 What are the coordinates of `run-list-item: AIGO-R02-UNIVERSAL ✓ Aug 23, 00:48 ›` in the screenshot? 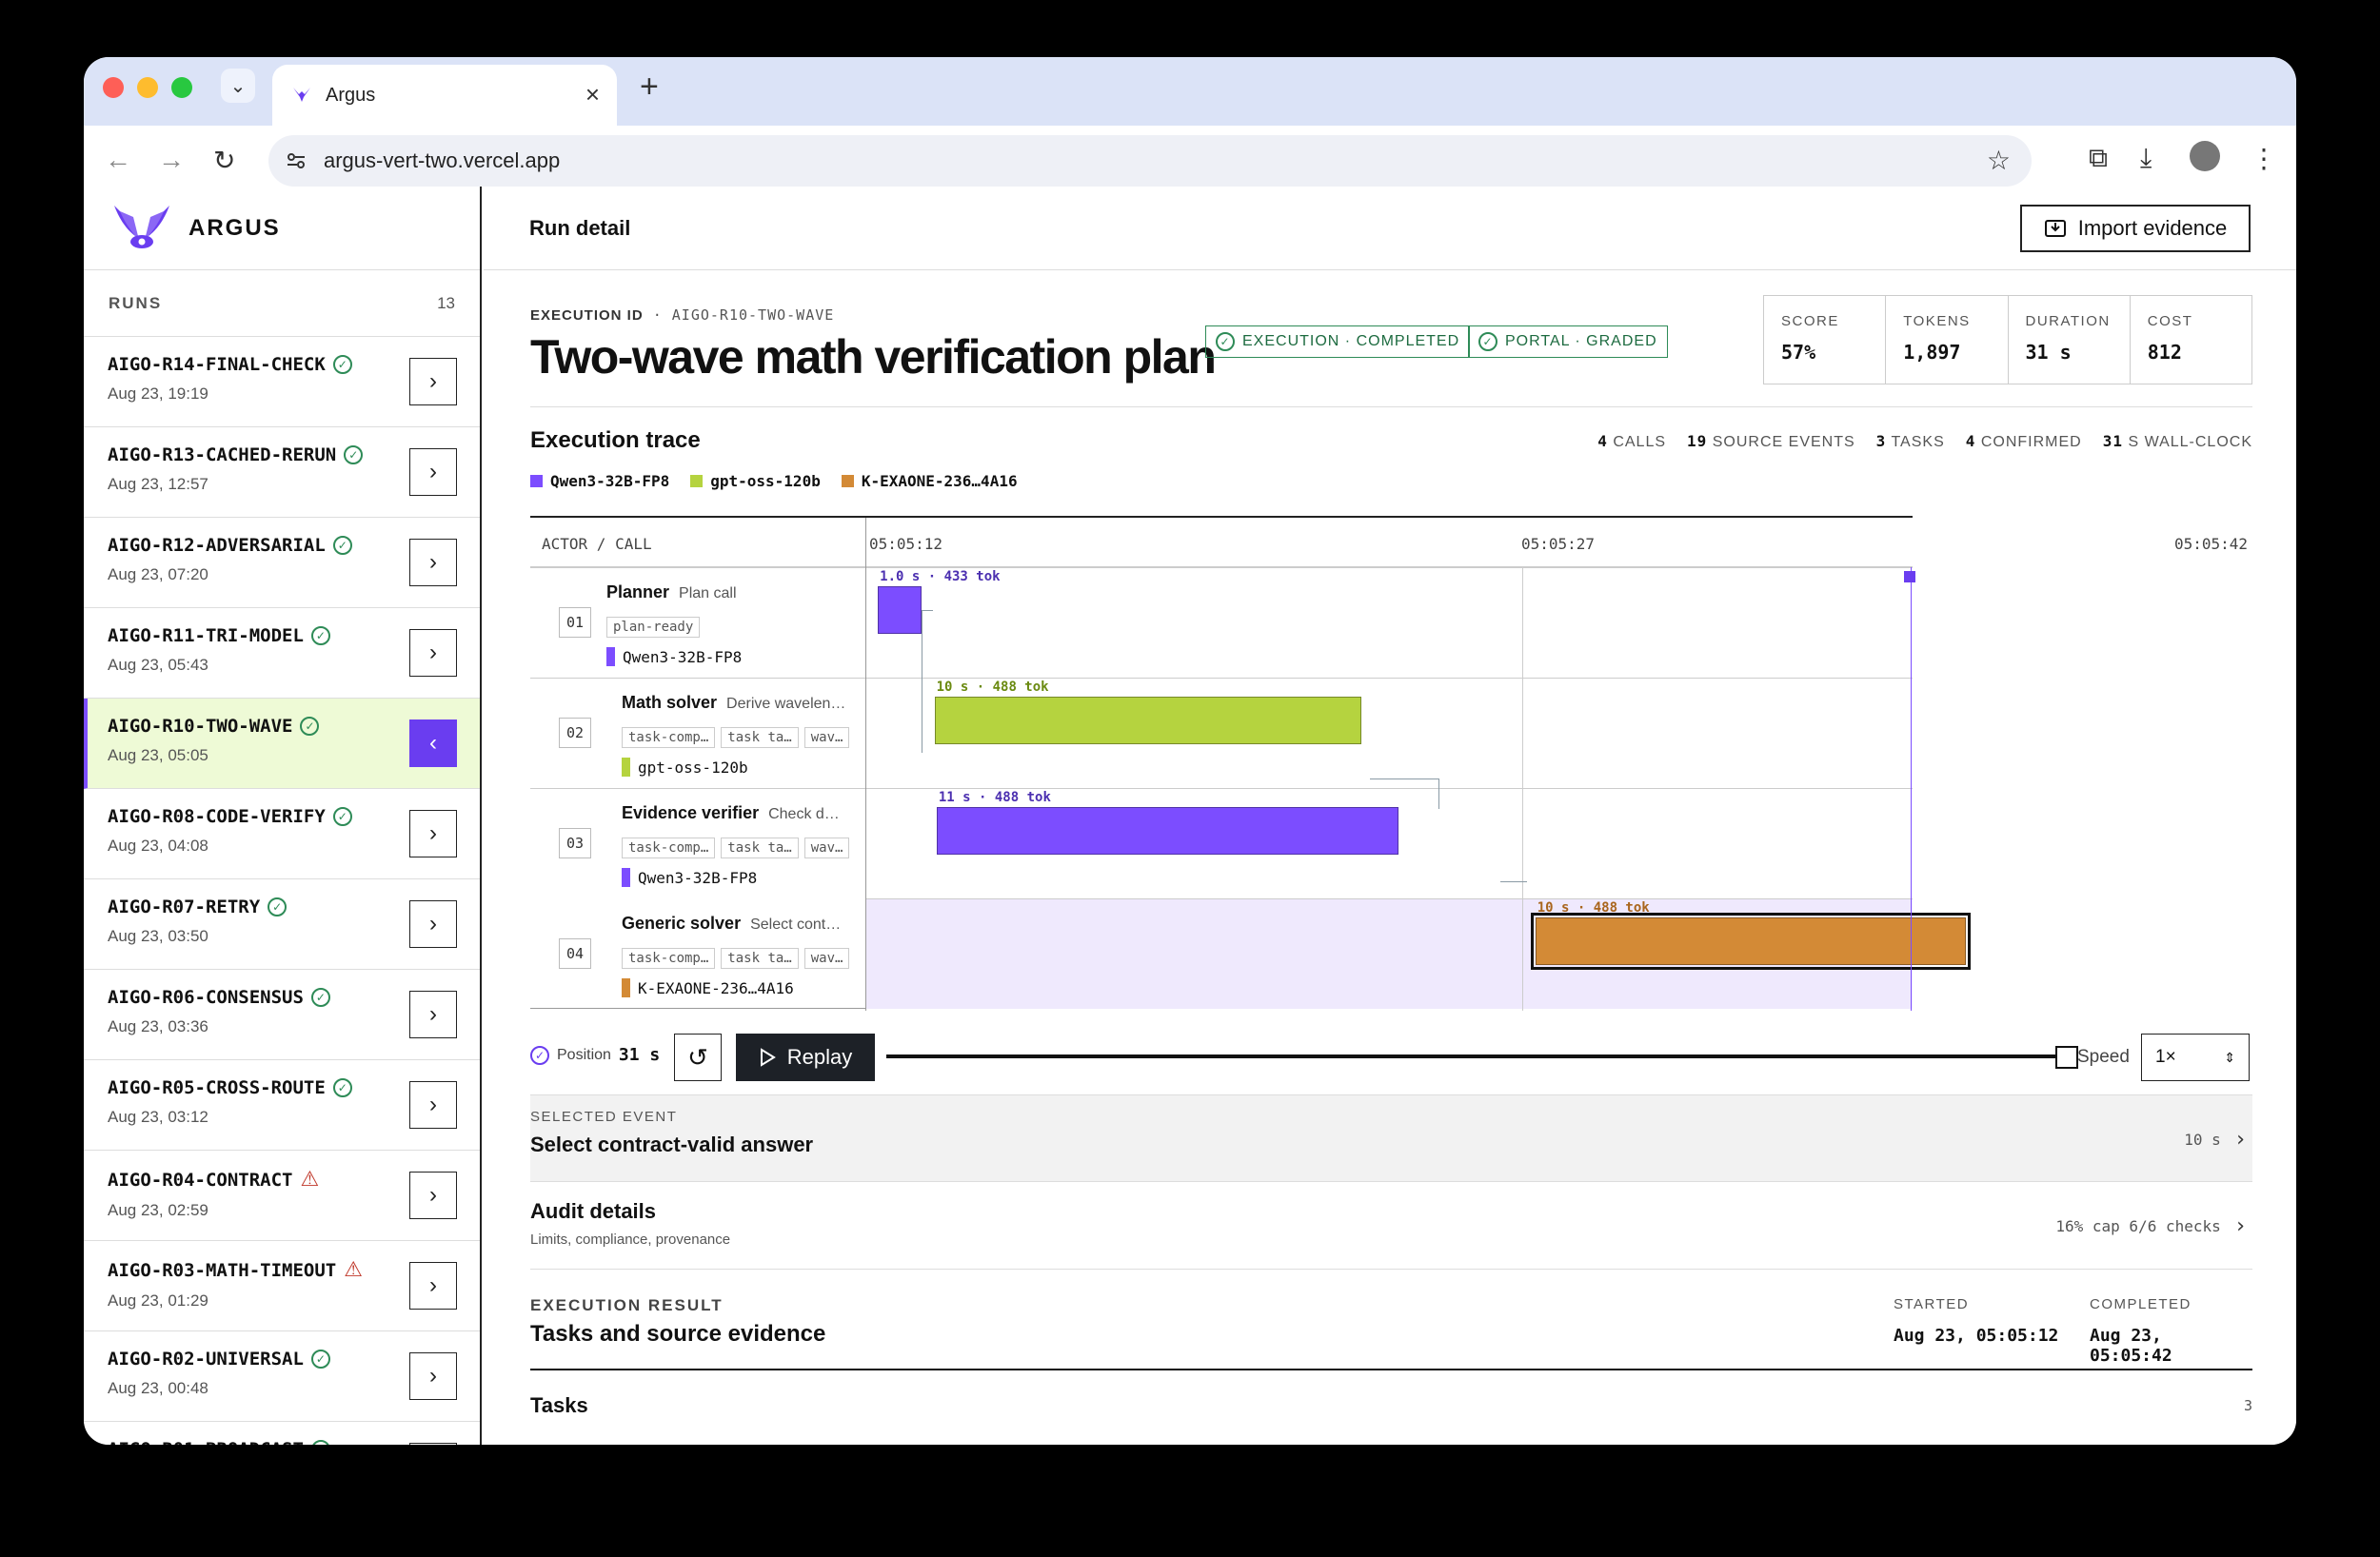 It's located at (282, 1377).